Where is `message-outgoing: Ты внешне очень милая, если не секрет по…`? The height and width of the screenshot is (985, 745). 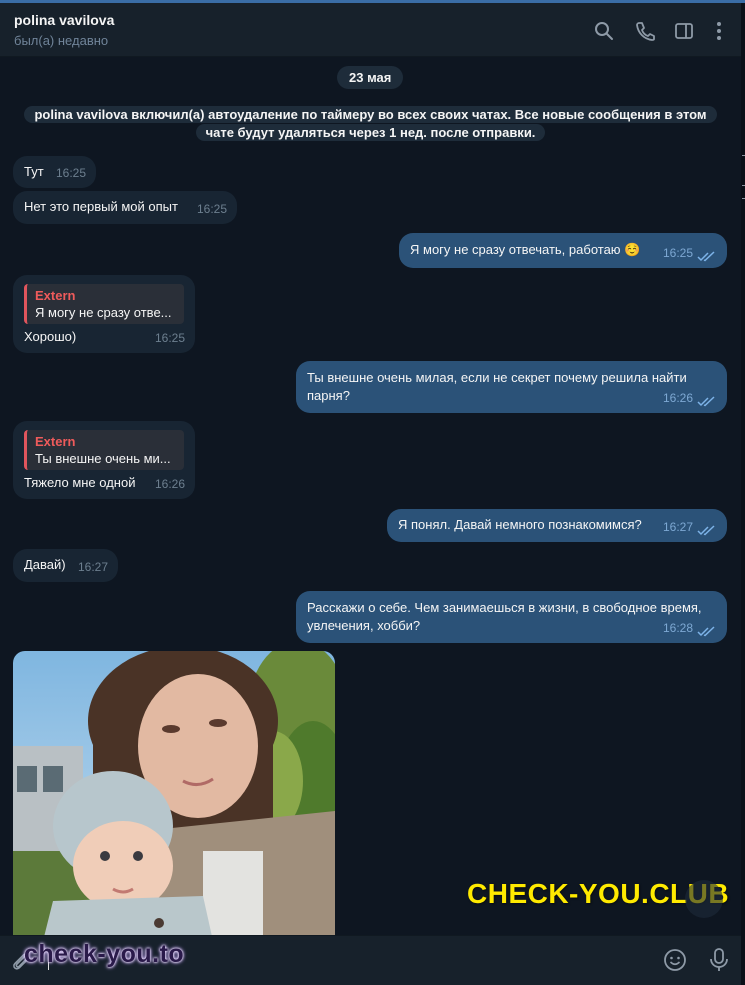 message-outgoing: Ты внешне очень милая, если не секрет по… is located at coordinates (511, 387).